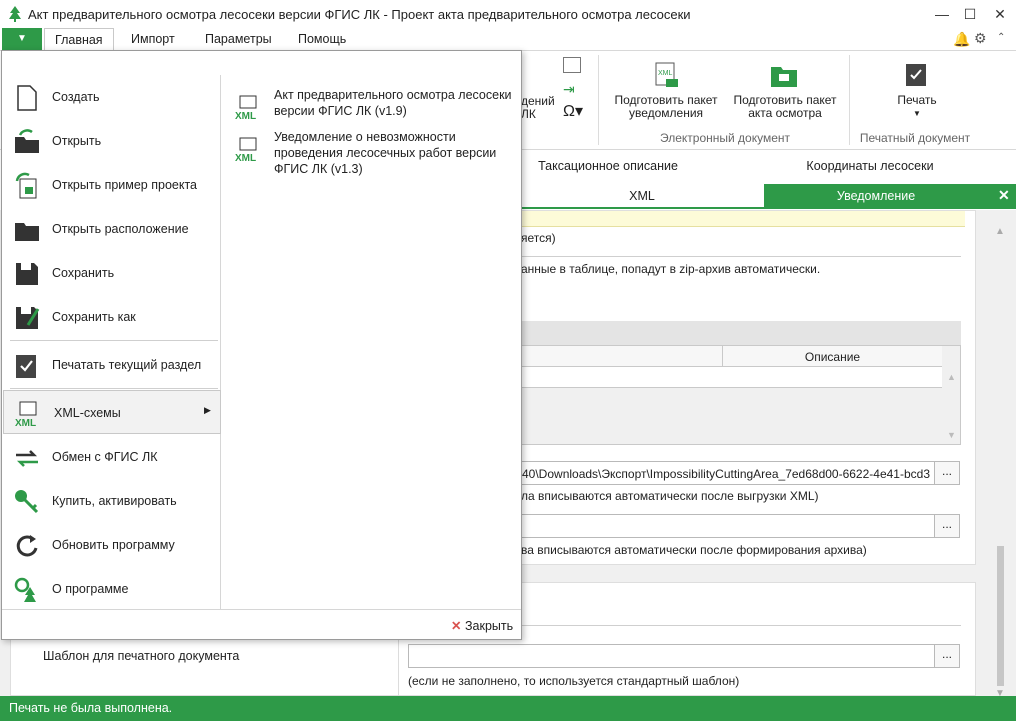  Describe the element at coordinates (111, 457) in the screenshot. I see `menu-item-exchange: Обмен с ФГИС ЛК` at that location.